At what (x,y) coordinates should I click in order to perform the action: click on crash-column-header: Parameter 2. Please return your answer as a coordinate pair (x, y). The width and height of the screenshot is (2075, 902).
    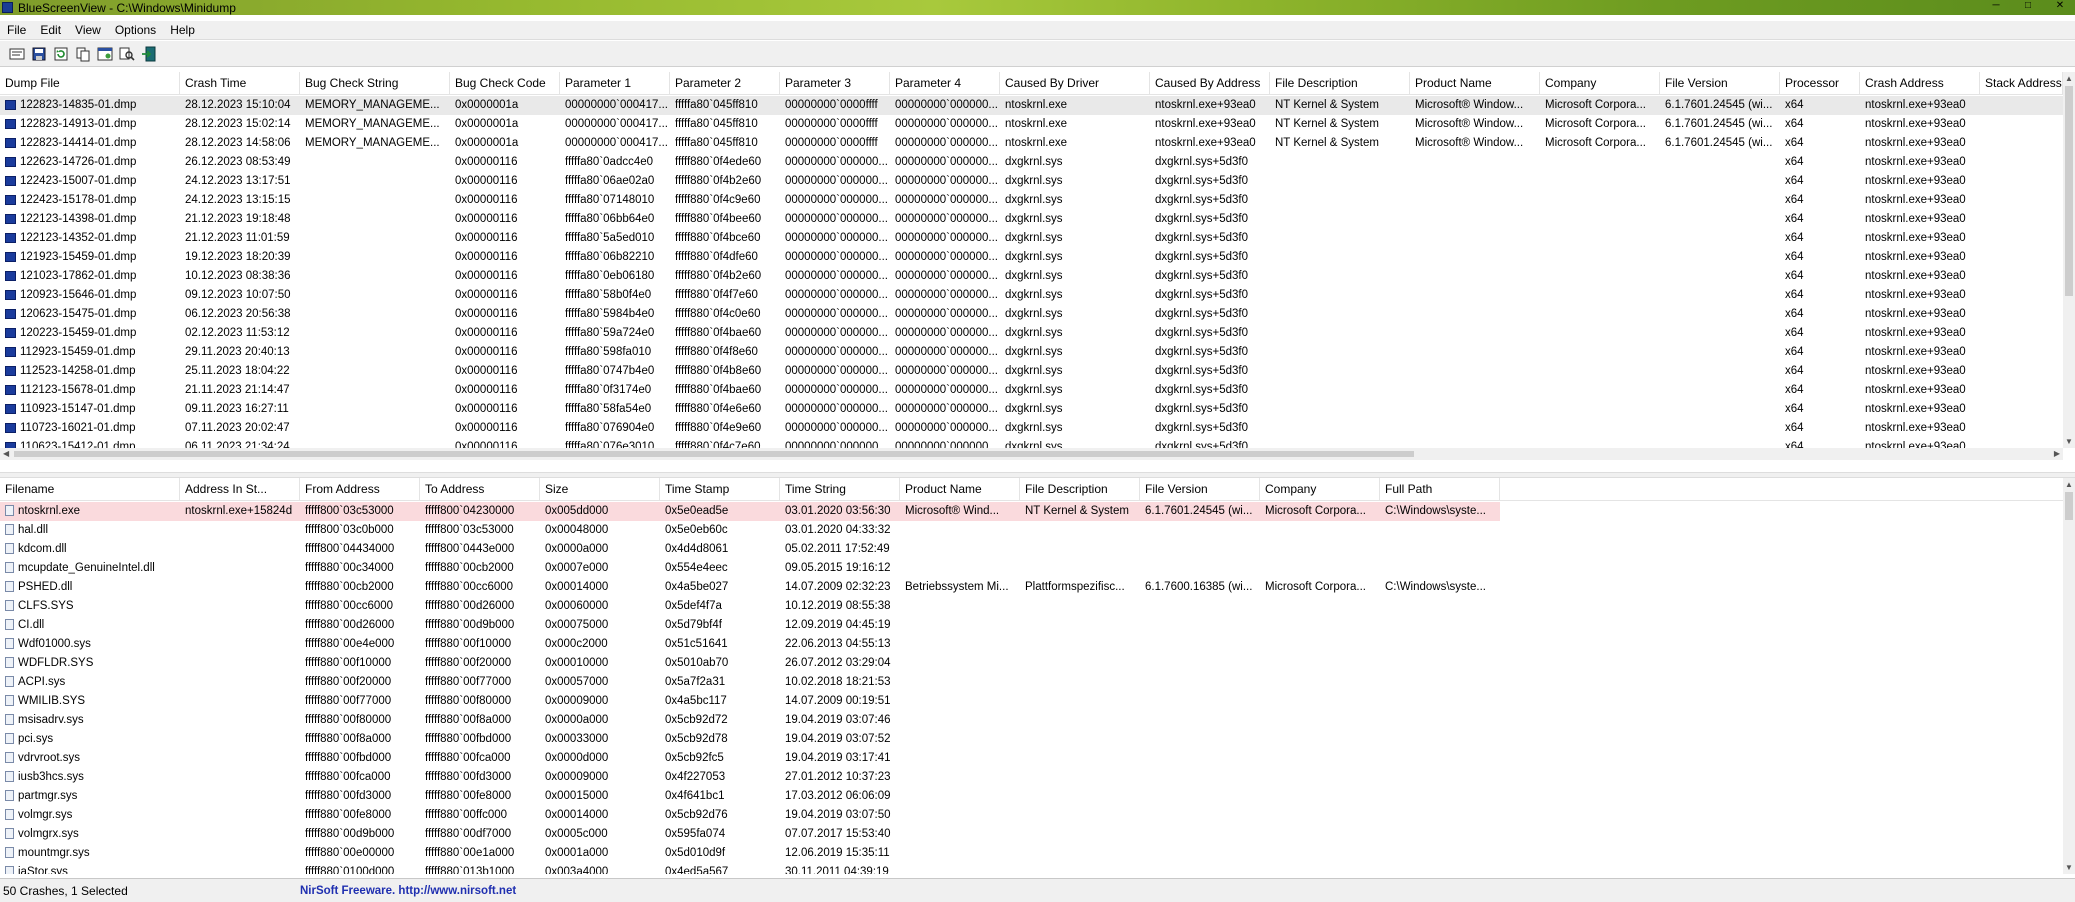
    Looking at the image, I should click on (725, 83).